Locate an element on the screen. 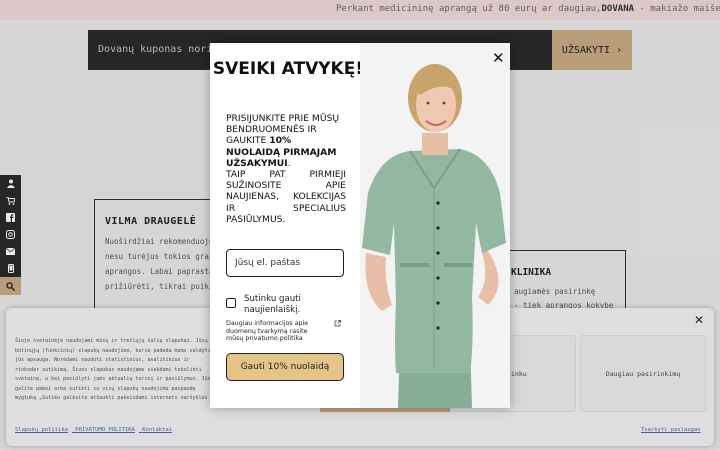 The width and height of the screenshot is (720, 450). external-link-icon is located at coordinates (337, 324).